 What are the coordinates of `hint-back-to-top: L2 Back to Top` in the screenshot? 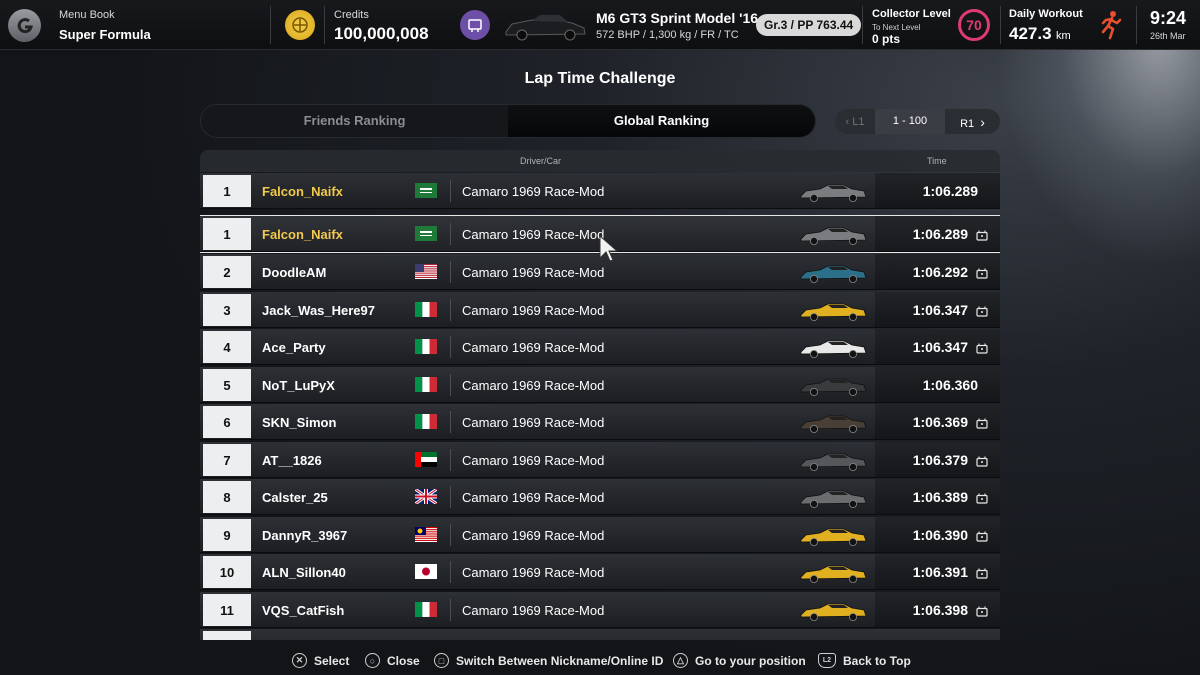 It's located at (864, 660).